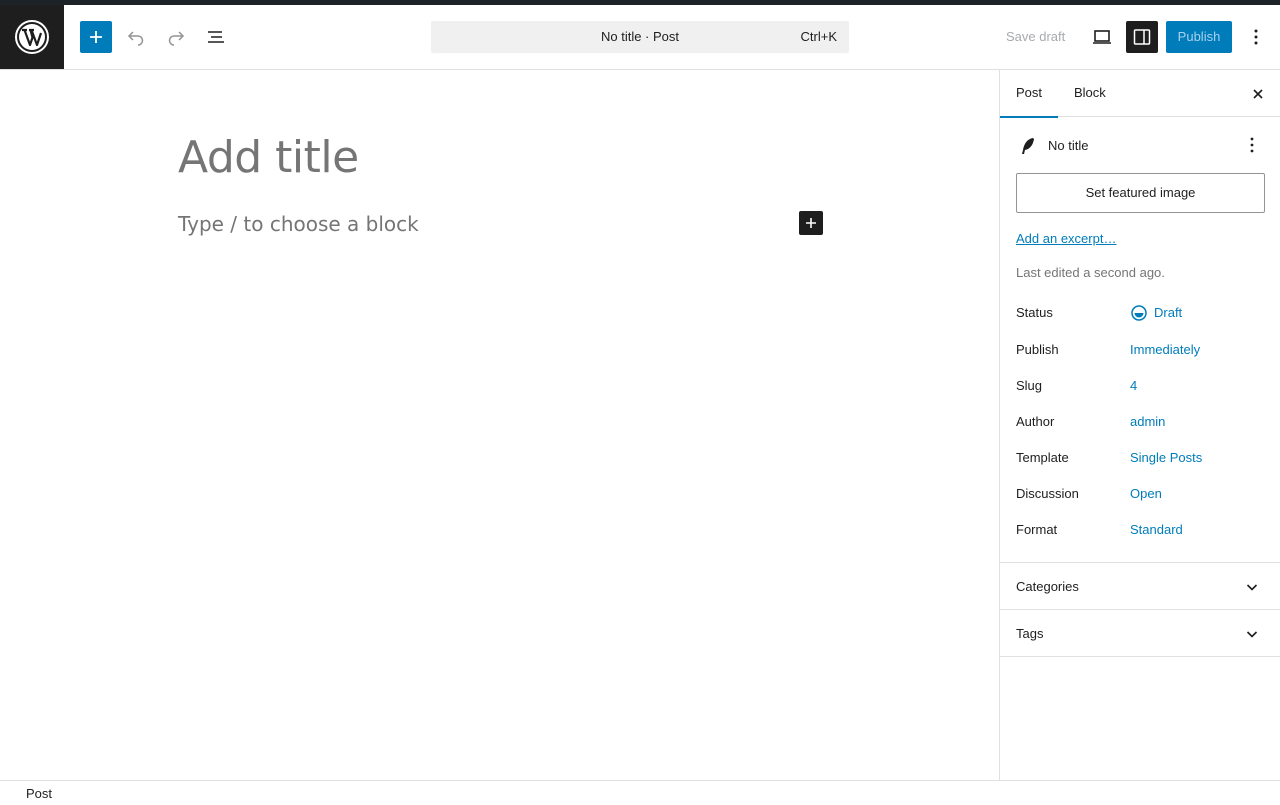 The height and width of the screenshot is (805, 1280). I want to click on laptop-icon, so click(1102, 37).